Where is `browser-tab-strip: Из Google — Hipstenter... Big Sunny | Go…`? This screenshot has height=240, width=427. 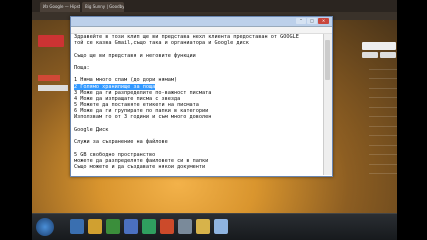
browser-tab-strip: Из Google — Hipstenter... Big Sunny | Go… is located at coordinates (214, 6).